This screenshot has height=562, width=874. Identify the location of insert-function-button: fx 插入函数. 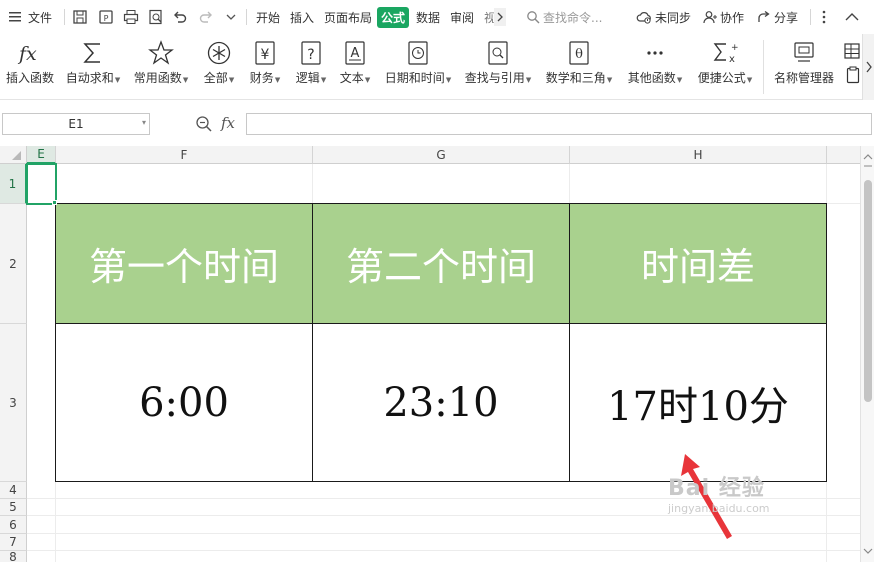
(30, 67).